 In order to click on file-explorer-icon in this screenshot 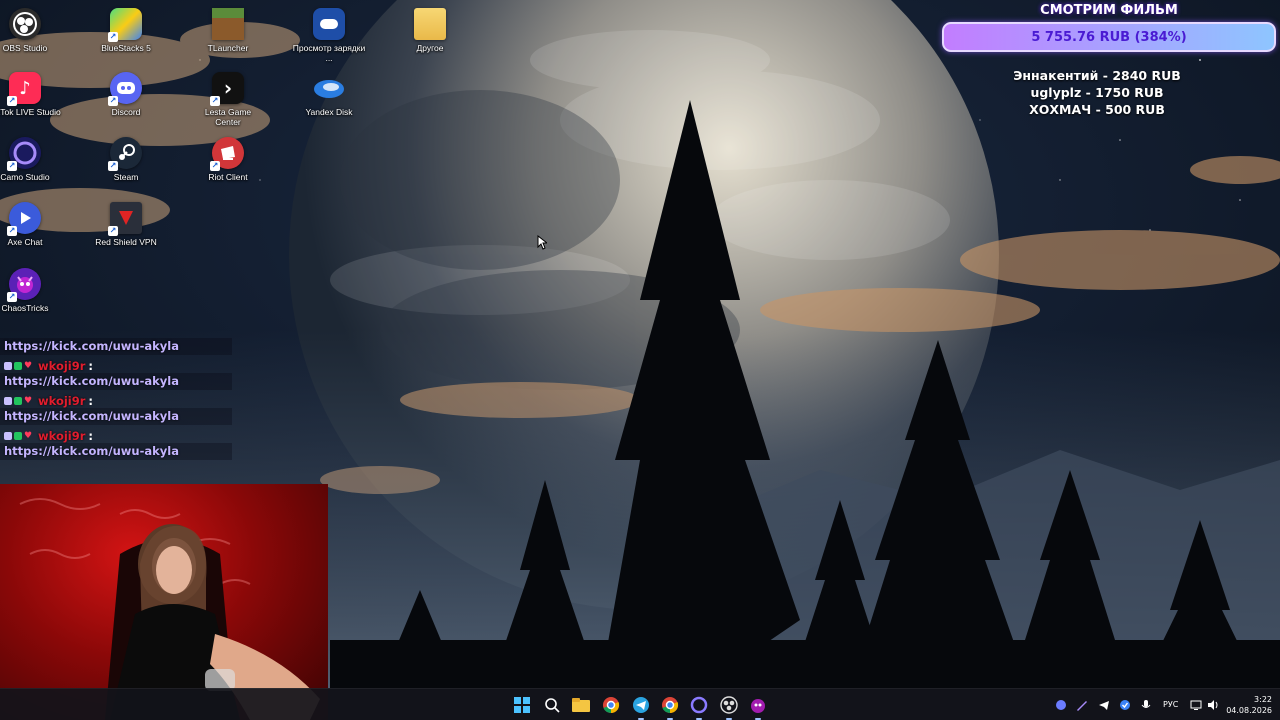, I will do `click(581, 705)`.